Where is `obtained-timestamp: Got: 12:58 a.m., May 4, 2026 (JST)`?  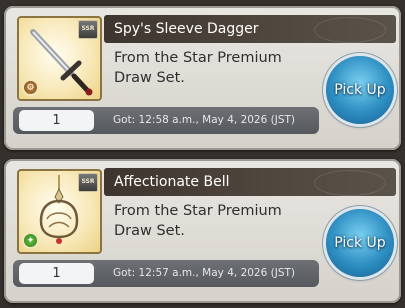
obtained-timestamp: Got: 12:58 a.m., May 4, 2026 (JST) is located at coordinates (204, 120).